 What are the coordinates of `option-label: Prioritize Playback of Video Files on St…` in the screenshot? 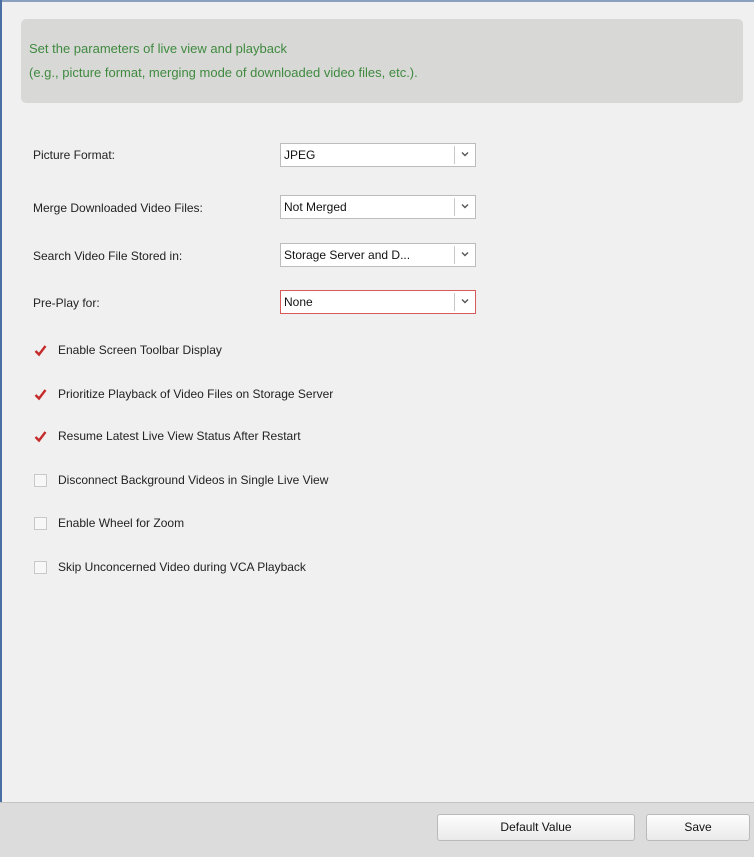 It's located at (196, 394).